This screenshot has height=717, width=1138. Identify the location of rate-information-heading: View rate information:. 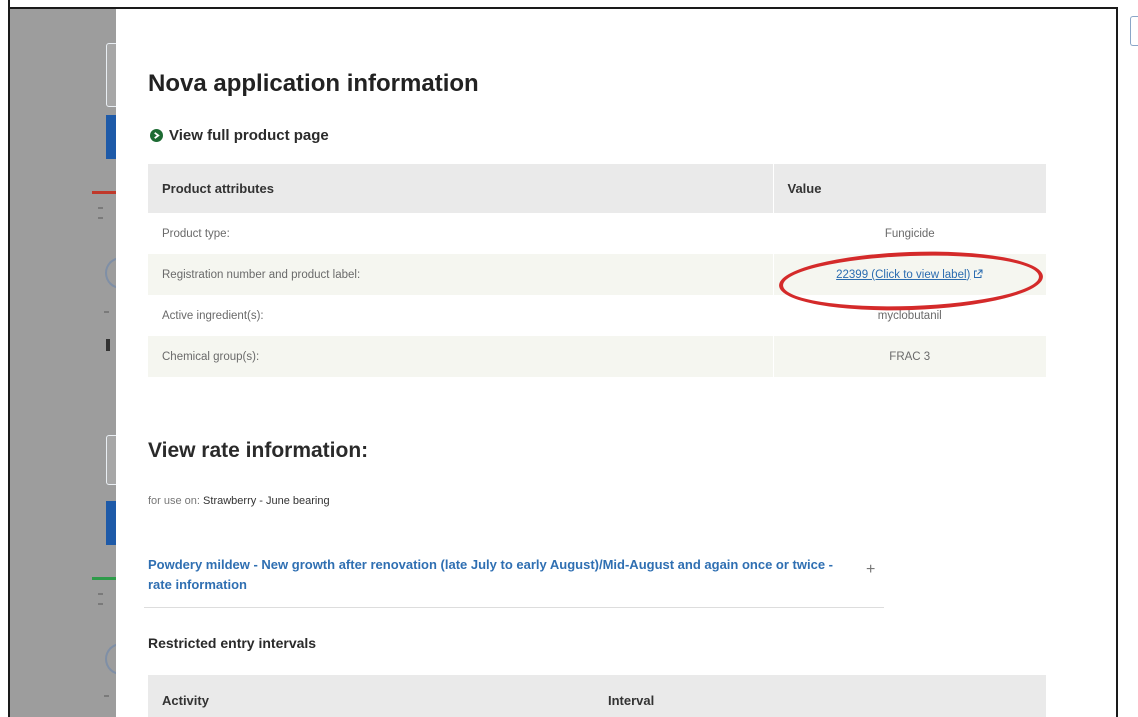
(258, 450).